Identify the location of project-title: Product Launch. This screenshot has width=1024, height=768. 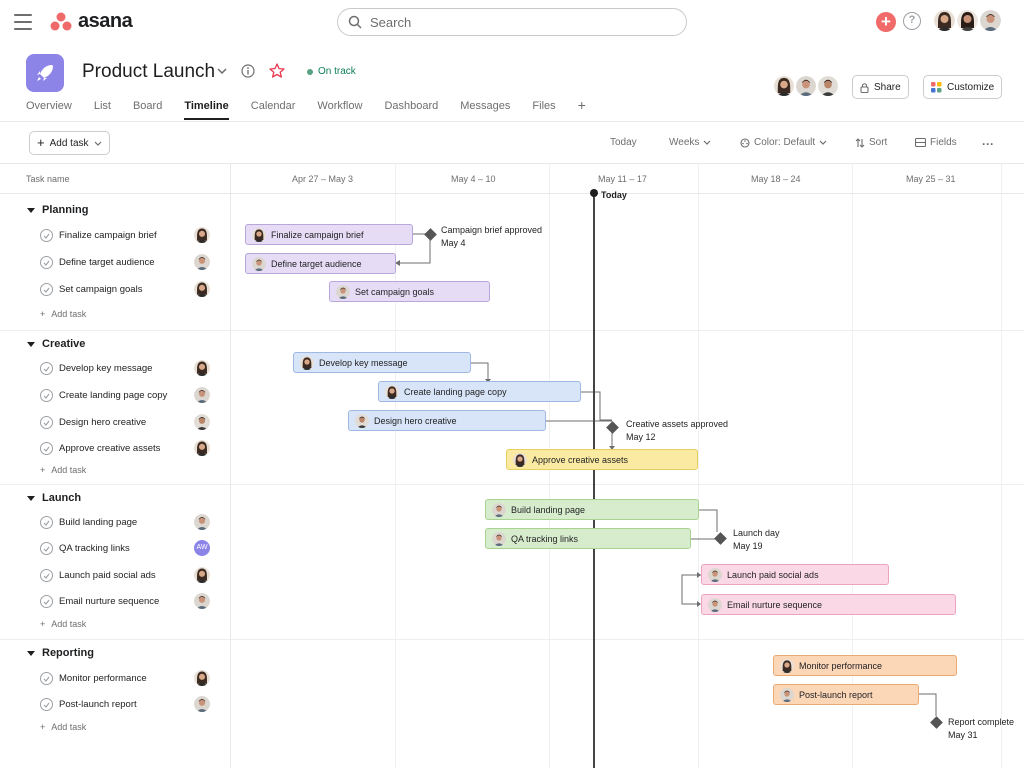
(148, 72).